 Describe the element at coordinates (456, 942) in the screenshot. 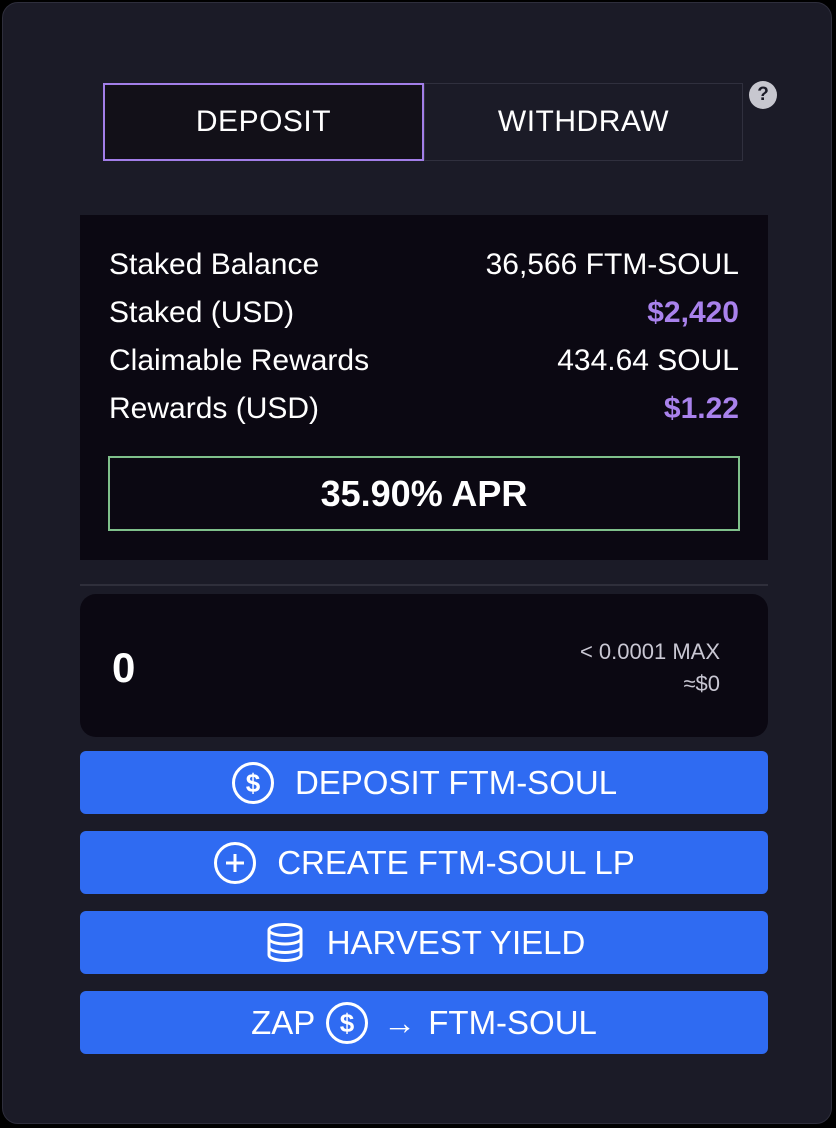

I see `harvest-button-label: HARVEST YIELD` at that location.